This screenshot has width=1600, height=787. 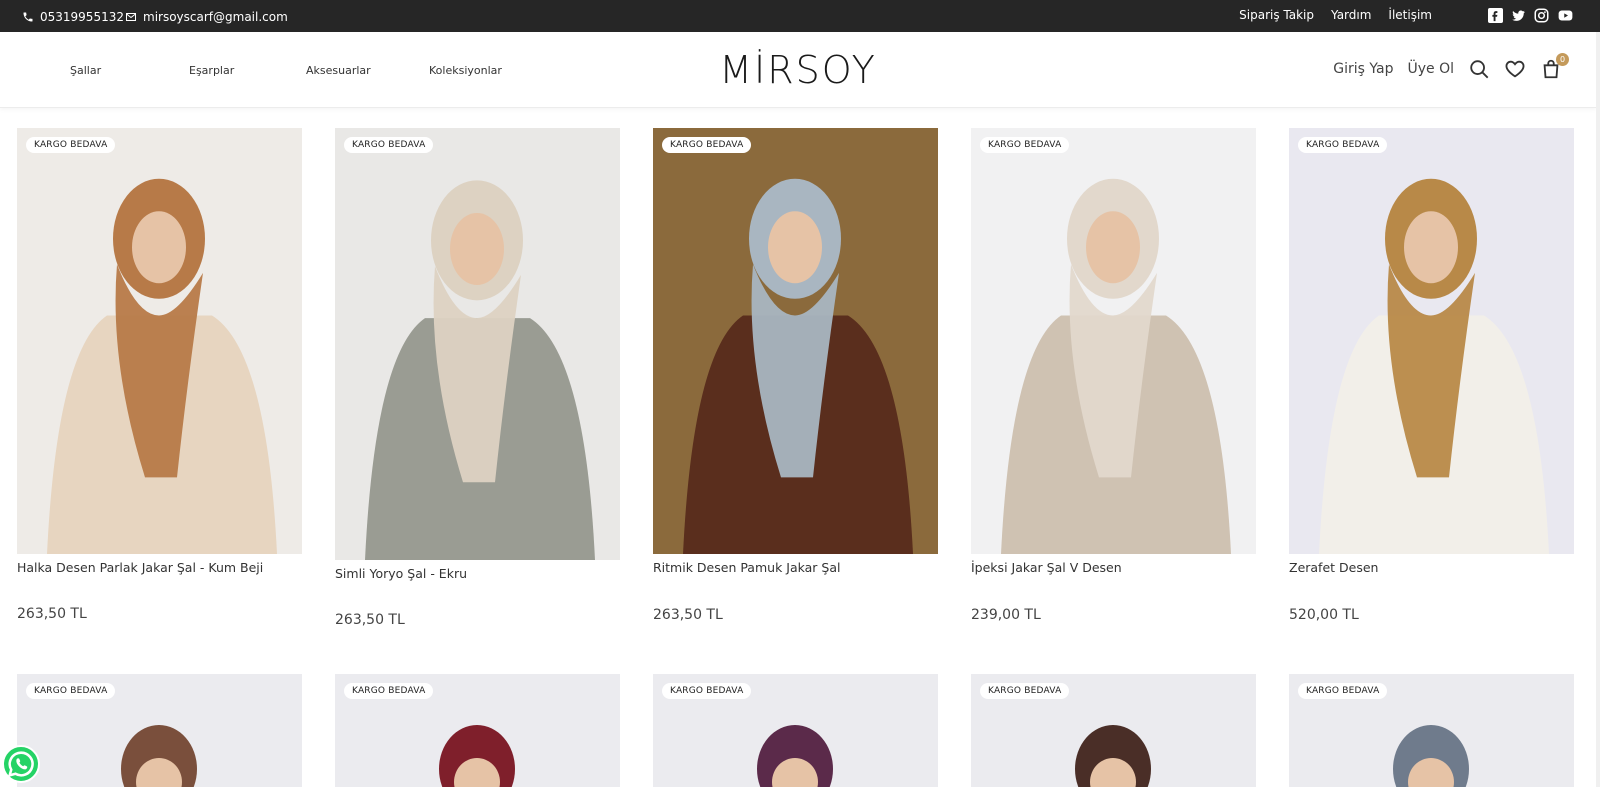 I want to click on phone-number: 05319955132, so click(x=82, y=17).